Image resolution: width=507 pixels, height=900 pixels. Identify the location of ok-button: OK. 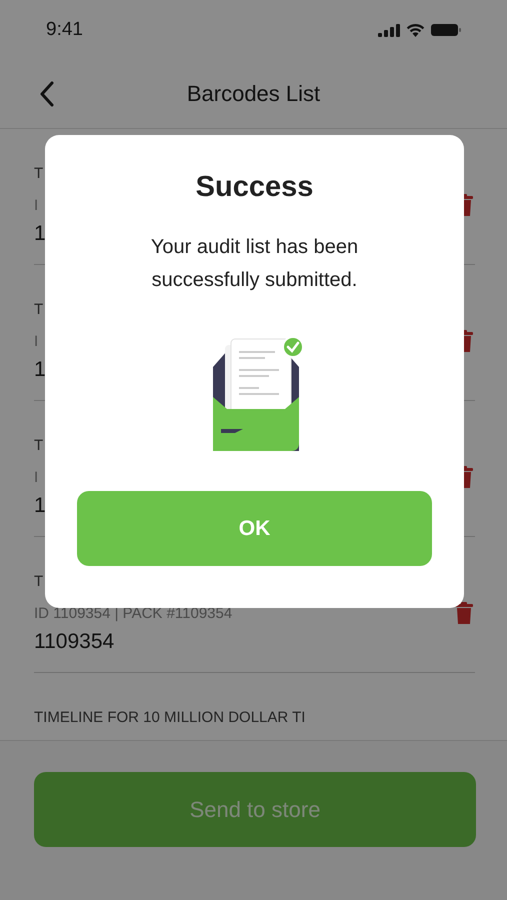
(254, 528).